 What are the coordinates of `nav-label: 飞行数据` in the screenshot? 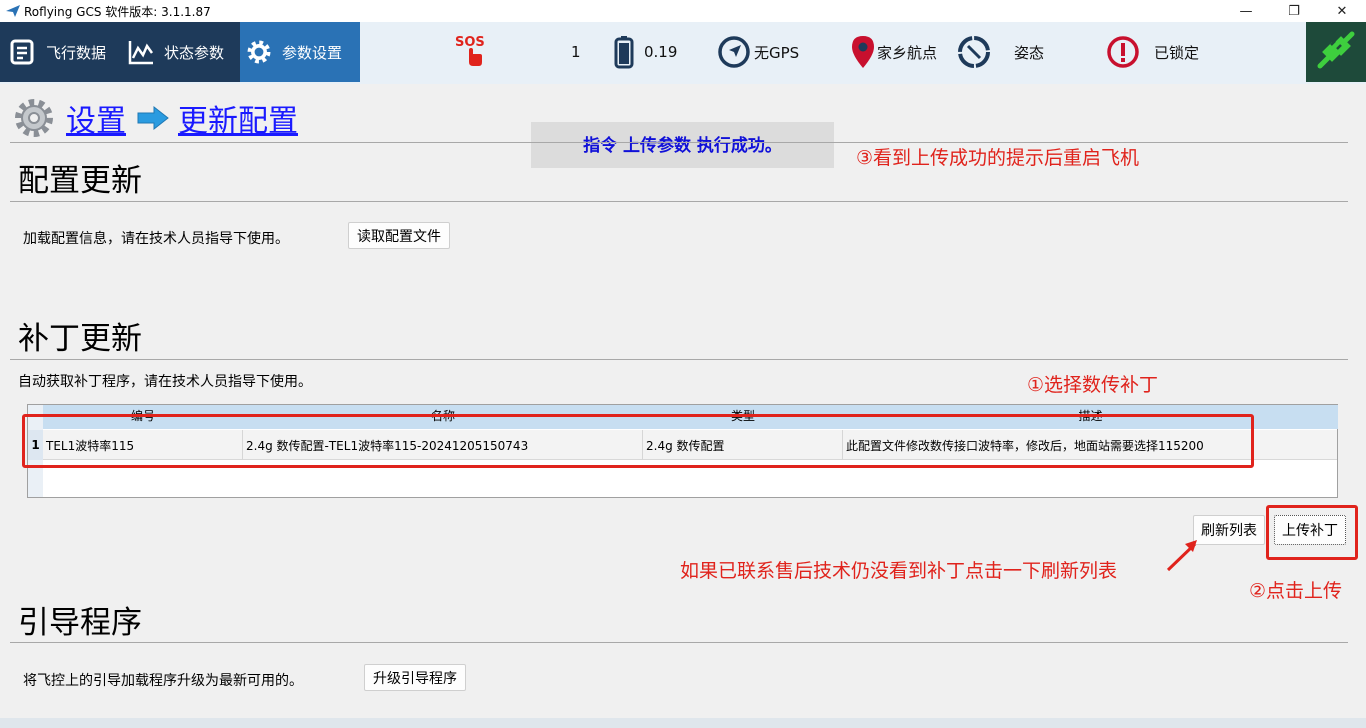 It's located at (76, 52).